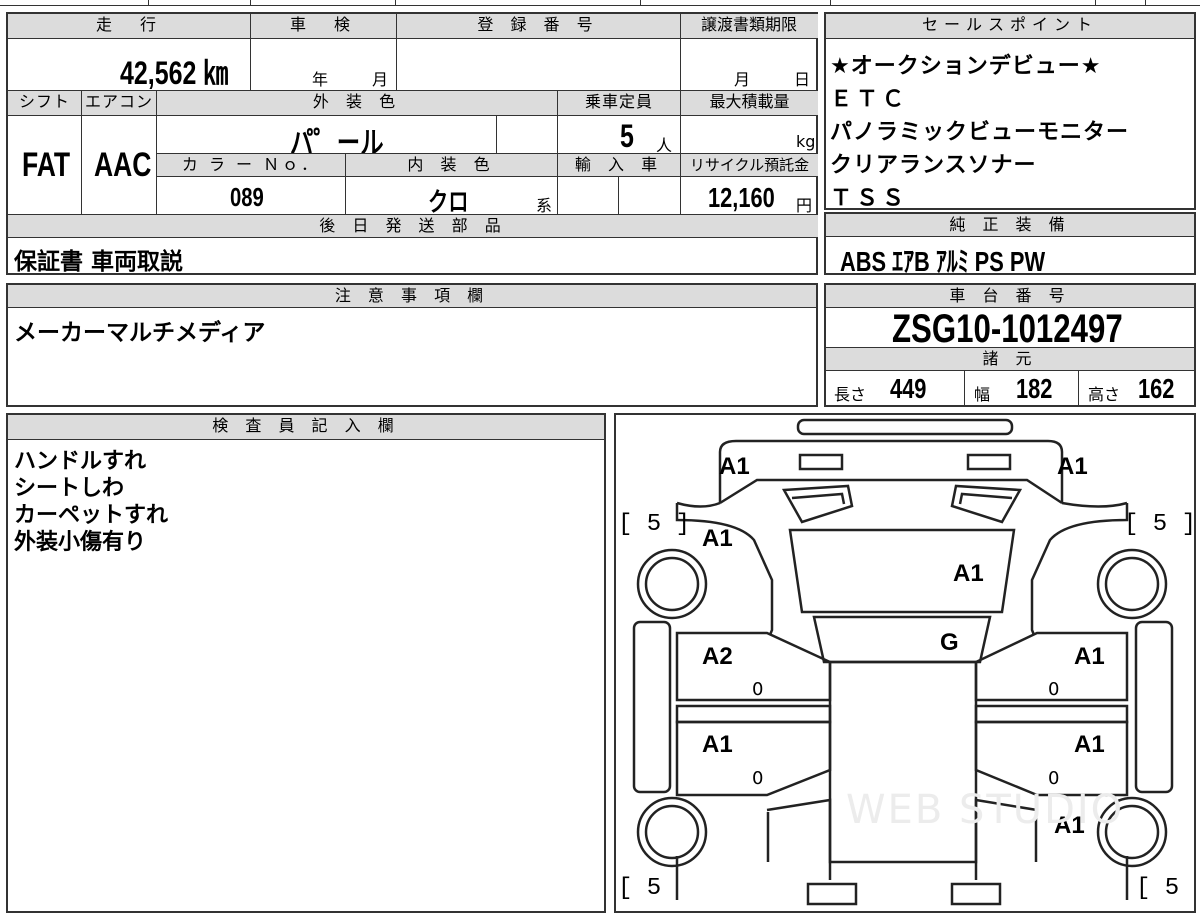 Image resolution: width=1200 pixels, height=913 pixels. What do you see at coordinates (1007, 329) in the screenshot?
I see `chassis-number: ZSG10-1012497` at bounding box center [1007, 329].